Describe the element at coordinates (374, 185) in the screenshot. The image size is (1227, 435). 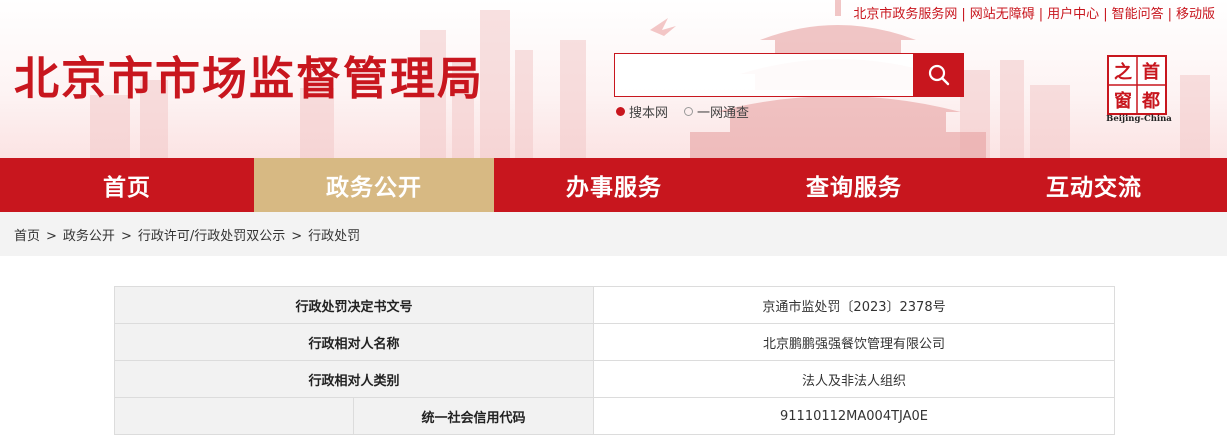
I see `nav-item-gov-affairs: 政务公开` at that location.